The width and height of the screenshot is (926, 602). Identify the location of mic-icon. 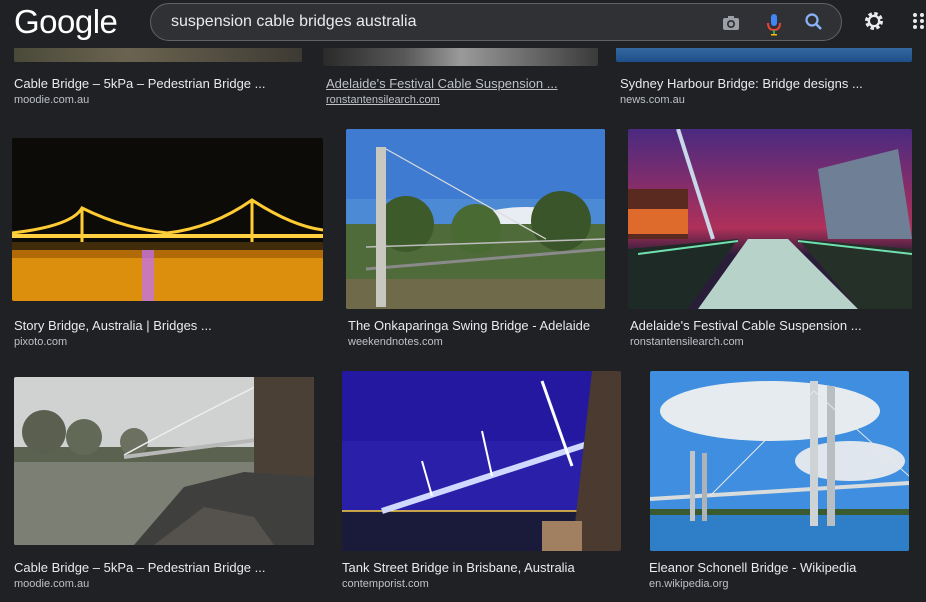
(774, 24).